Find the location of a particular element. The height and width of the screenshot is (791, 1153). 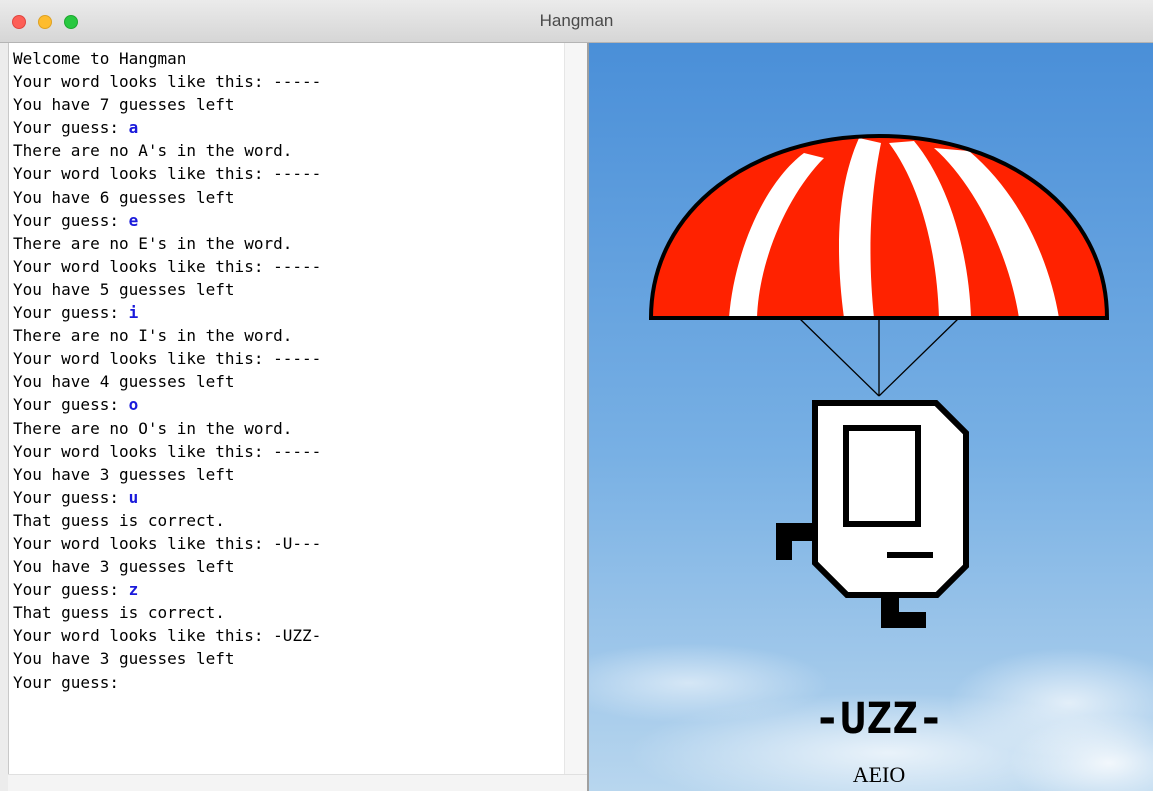

console-line: You have 6 guesses left is located at coordinates (288, 197).